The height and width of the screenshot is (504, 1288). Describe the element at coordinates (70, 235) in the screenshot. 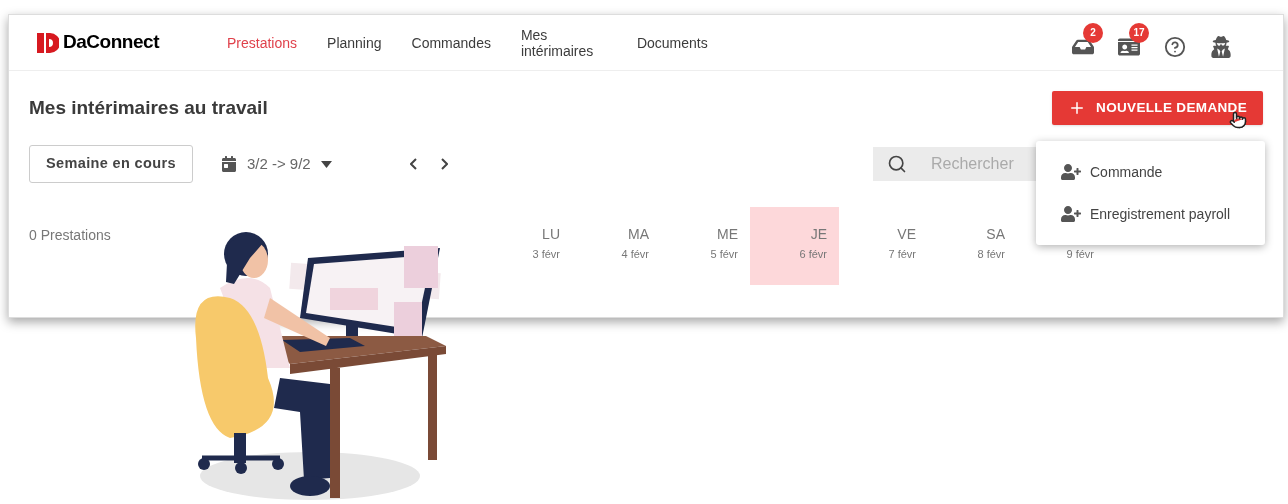

I see `prestations-count: 0 Prestations` at that location.